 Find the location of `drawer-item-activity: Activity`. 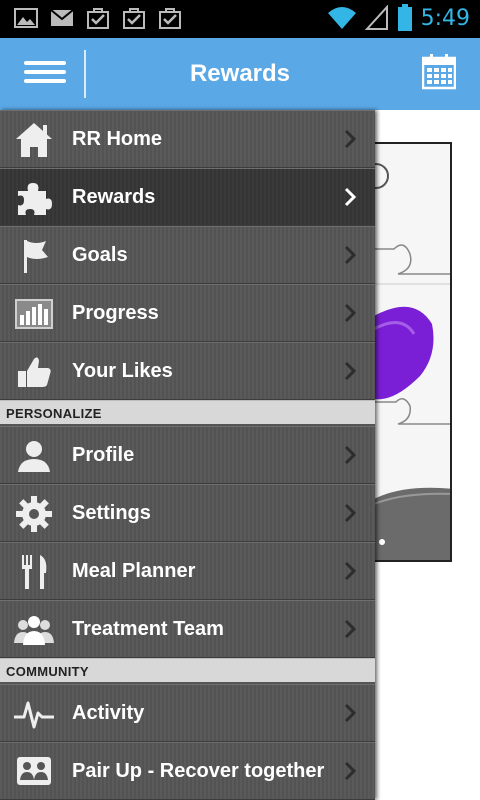

drawer-item-activity: Activity is located at coordinates (187, 713).